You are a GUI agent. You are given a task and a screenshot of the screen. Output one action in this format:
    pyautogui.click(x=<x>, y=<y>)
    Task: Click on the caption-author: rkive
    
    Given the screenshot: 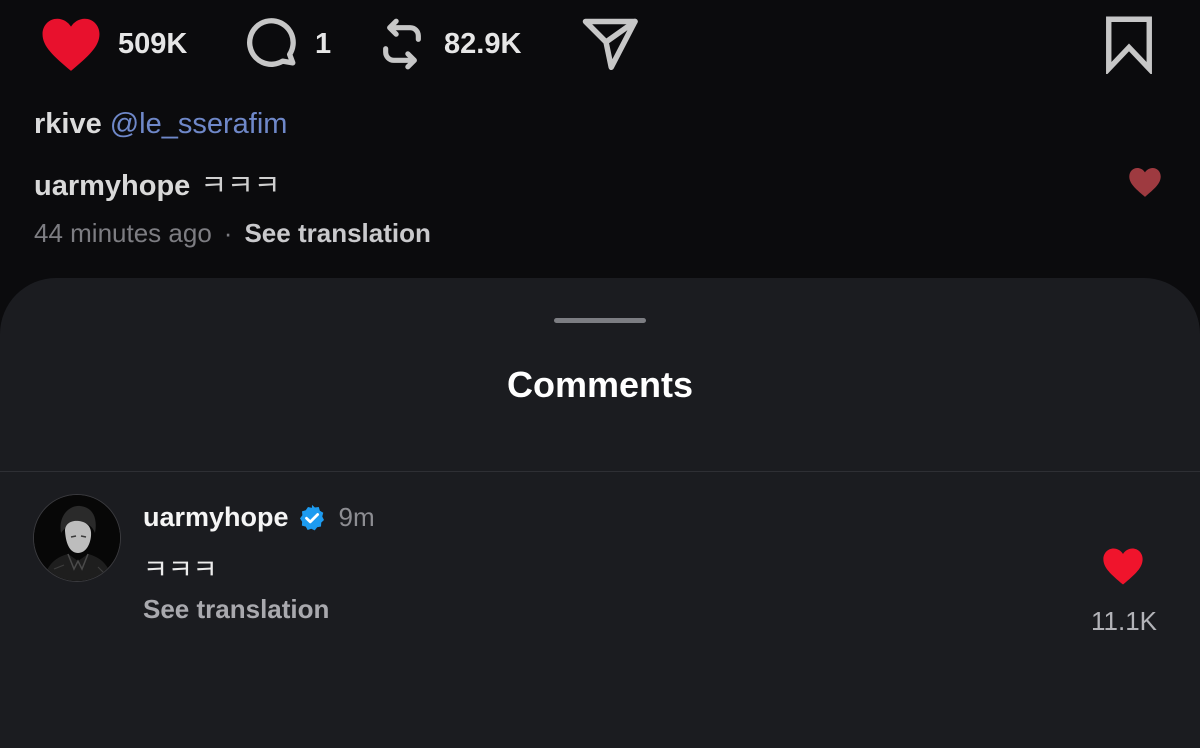 What is the action you would take?
    pyautogui.click(x=68, y=124)
    